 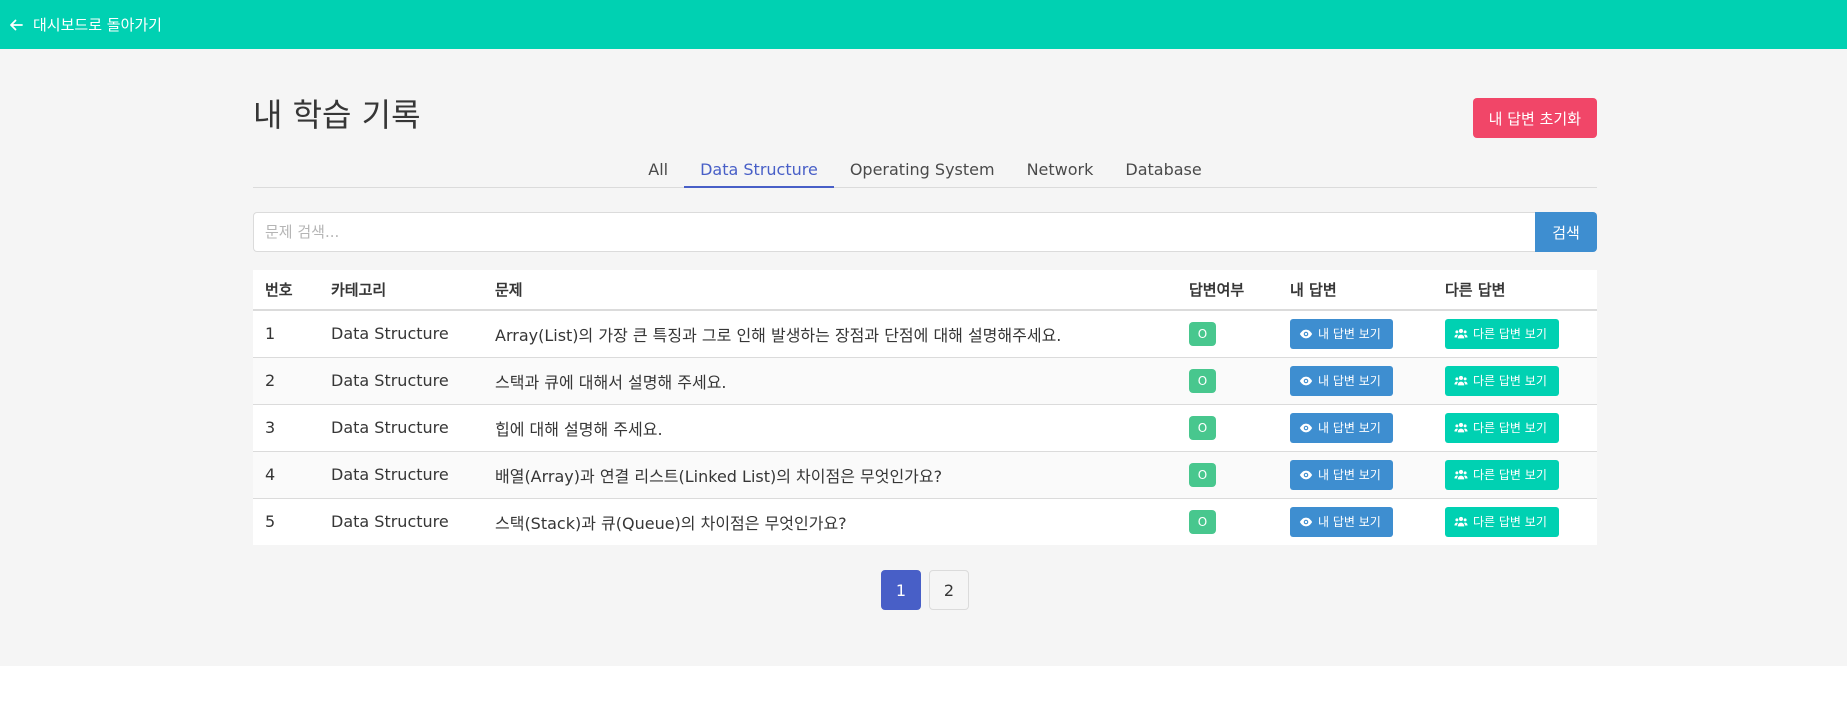 I want to click on tab-operating-system: Operating System, so click(x=922, y=170).